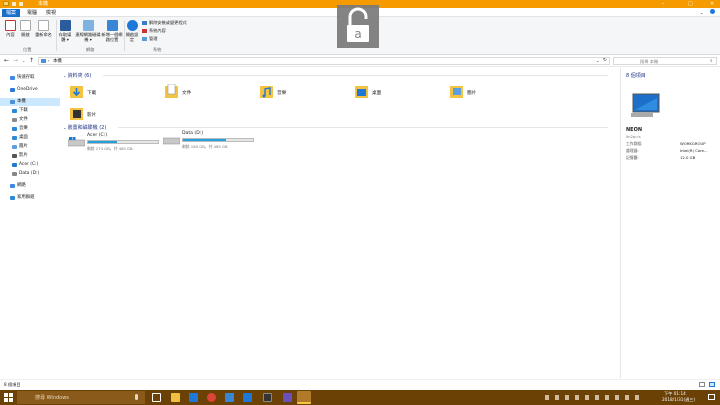  Describe the element at coordinates (711, 61) in the screenshot. I see `search-icon: ⌕` at that location.